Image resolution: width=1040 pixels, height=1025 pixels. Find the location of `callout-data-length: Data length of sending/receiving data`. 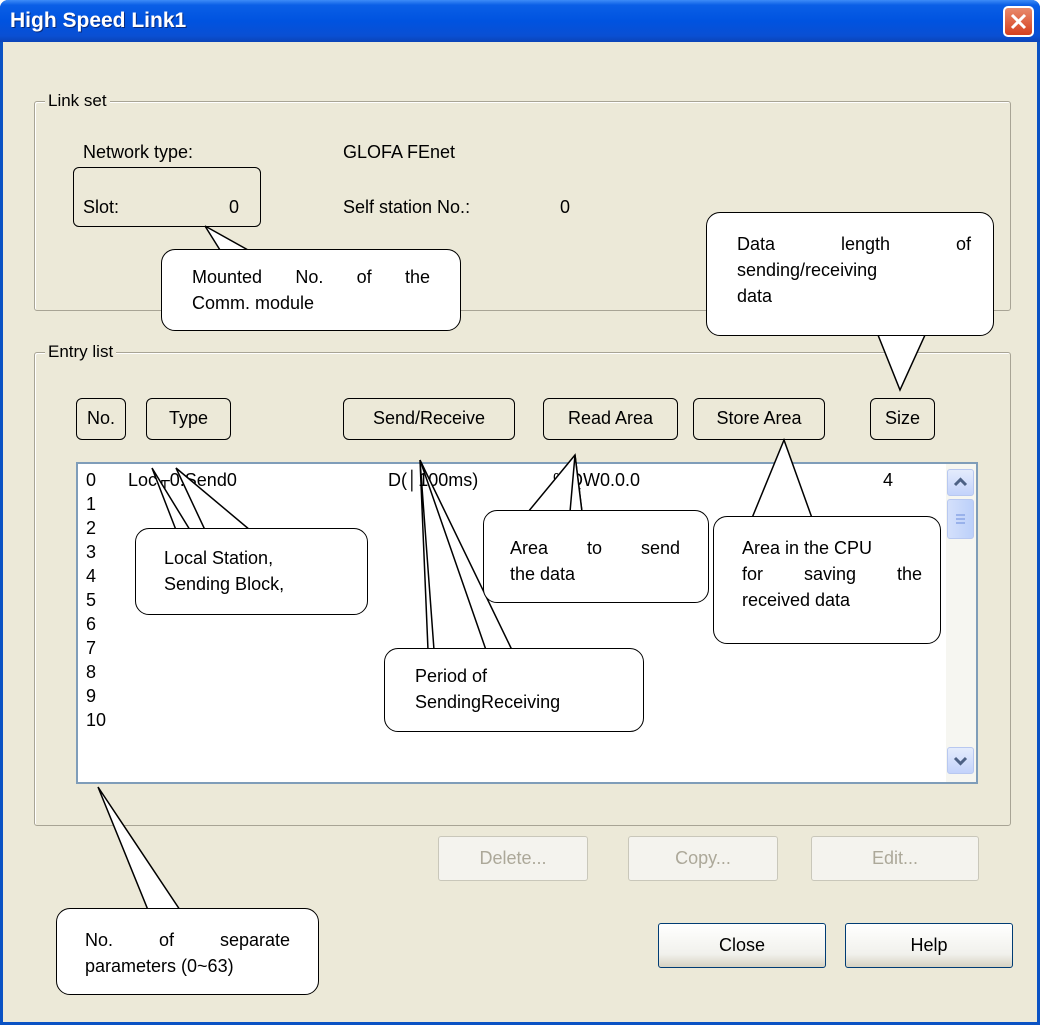

callout-data-length: Data length of sending/receiving data is located at coordinates (850, 274).